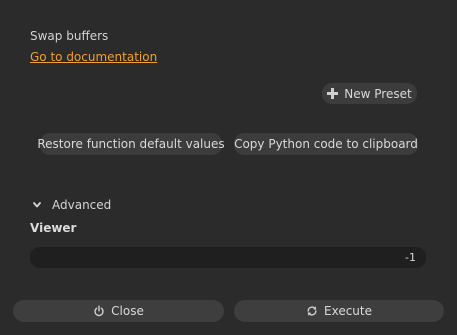 The height and width of the screenshot is (335, 457). I want to click on power-icon, so click(99, 311).